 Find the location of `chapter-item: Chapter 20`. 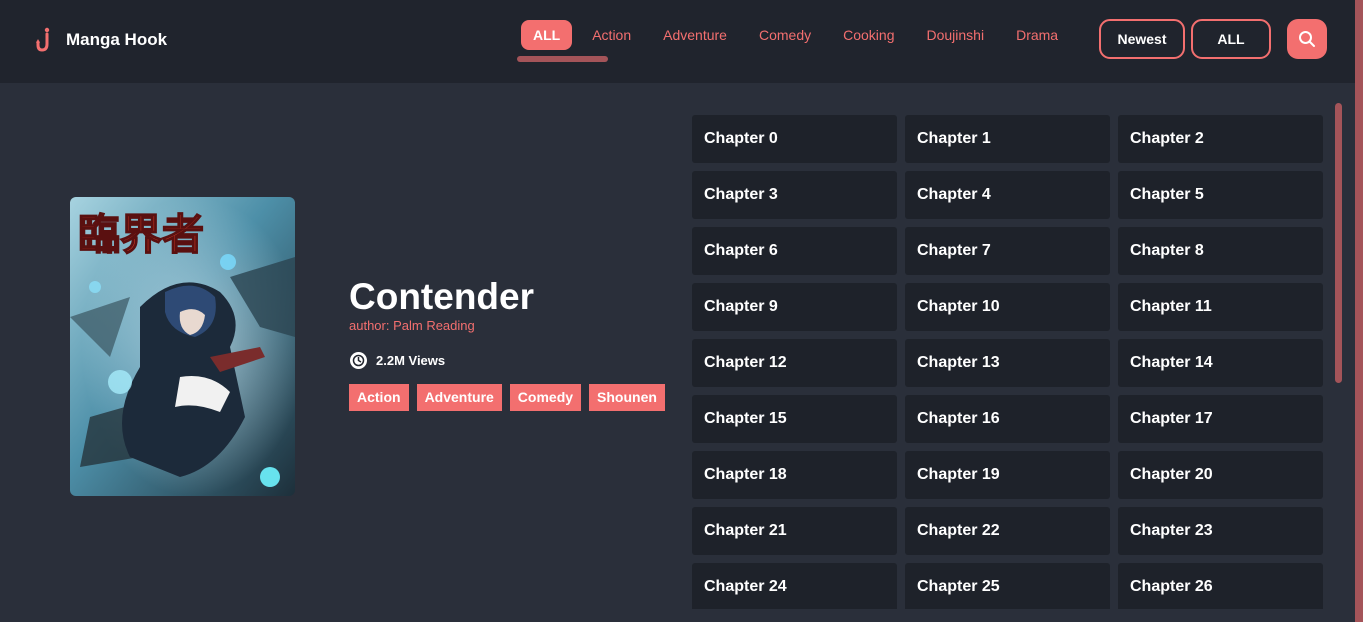

chapter-item: Chapter 20 is located at coordinates (1220, 475).